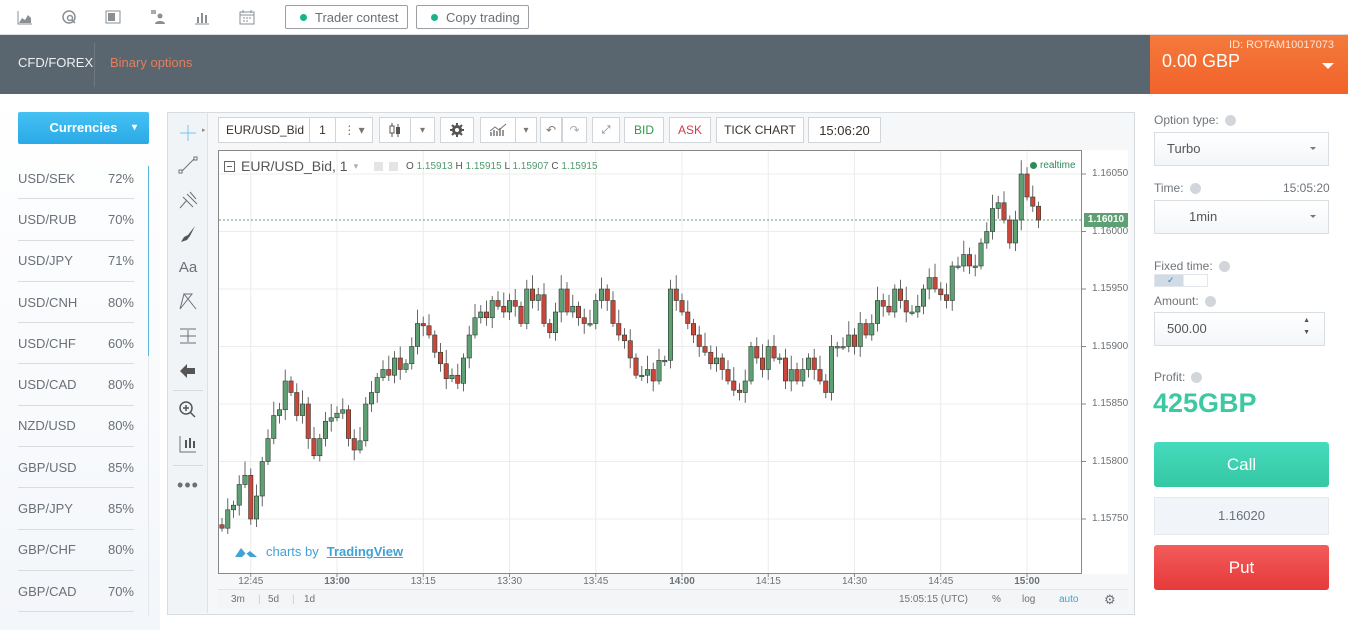  Describe the element at coordinates (309, 599) in the screenshot. I see `range-1d: 1d` at that location.